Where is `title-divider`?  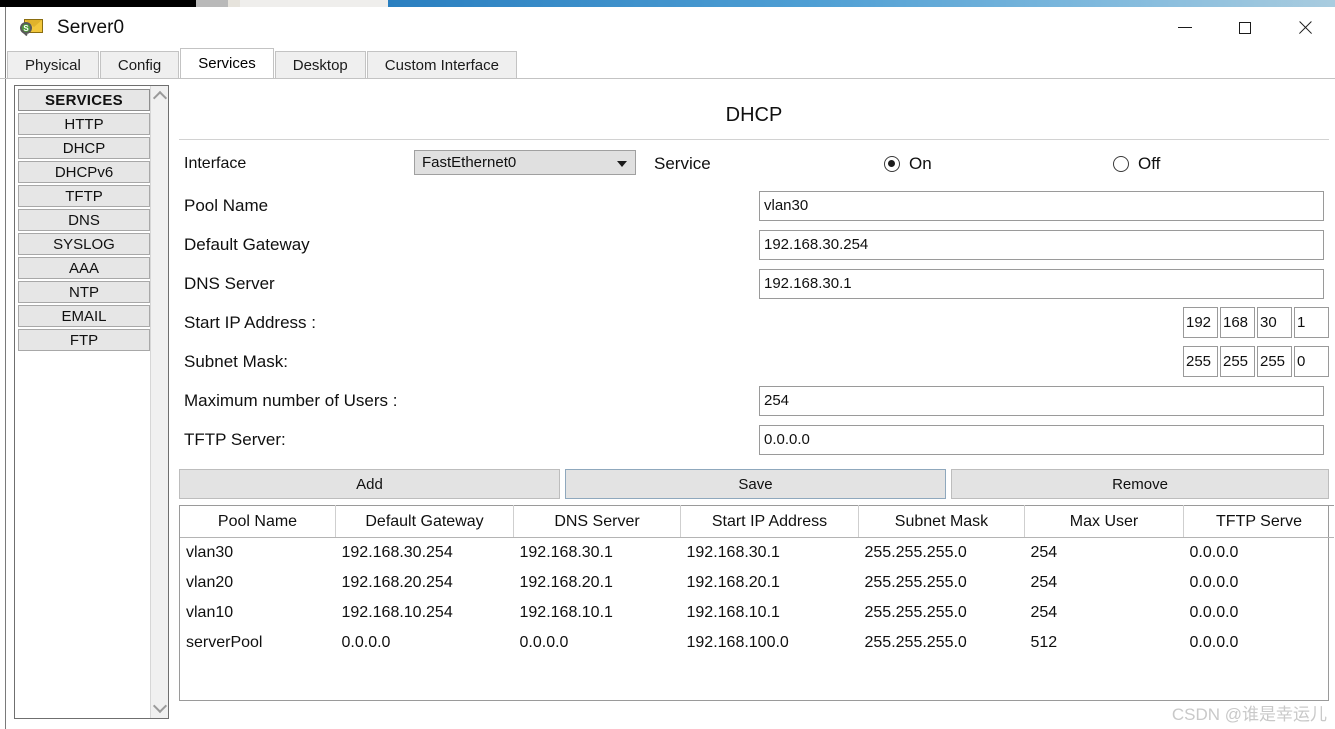
title-divider is located at coordinates (754, 139).